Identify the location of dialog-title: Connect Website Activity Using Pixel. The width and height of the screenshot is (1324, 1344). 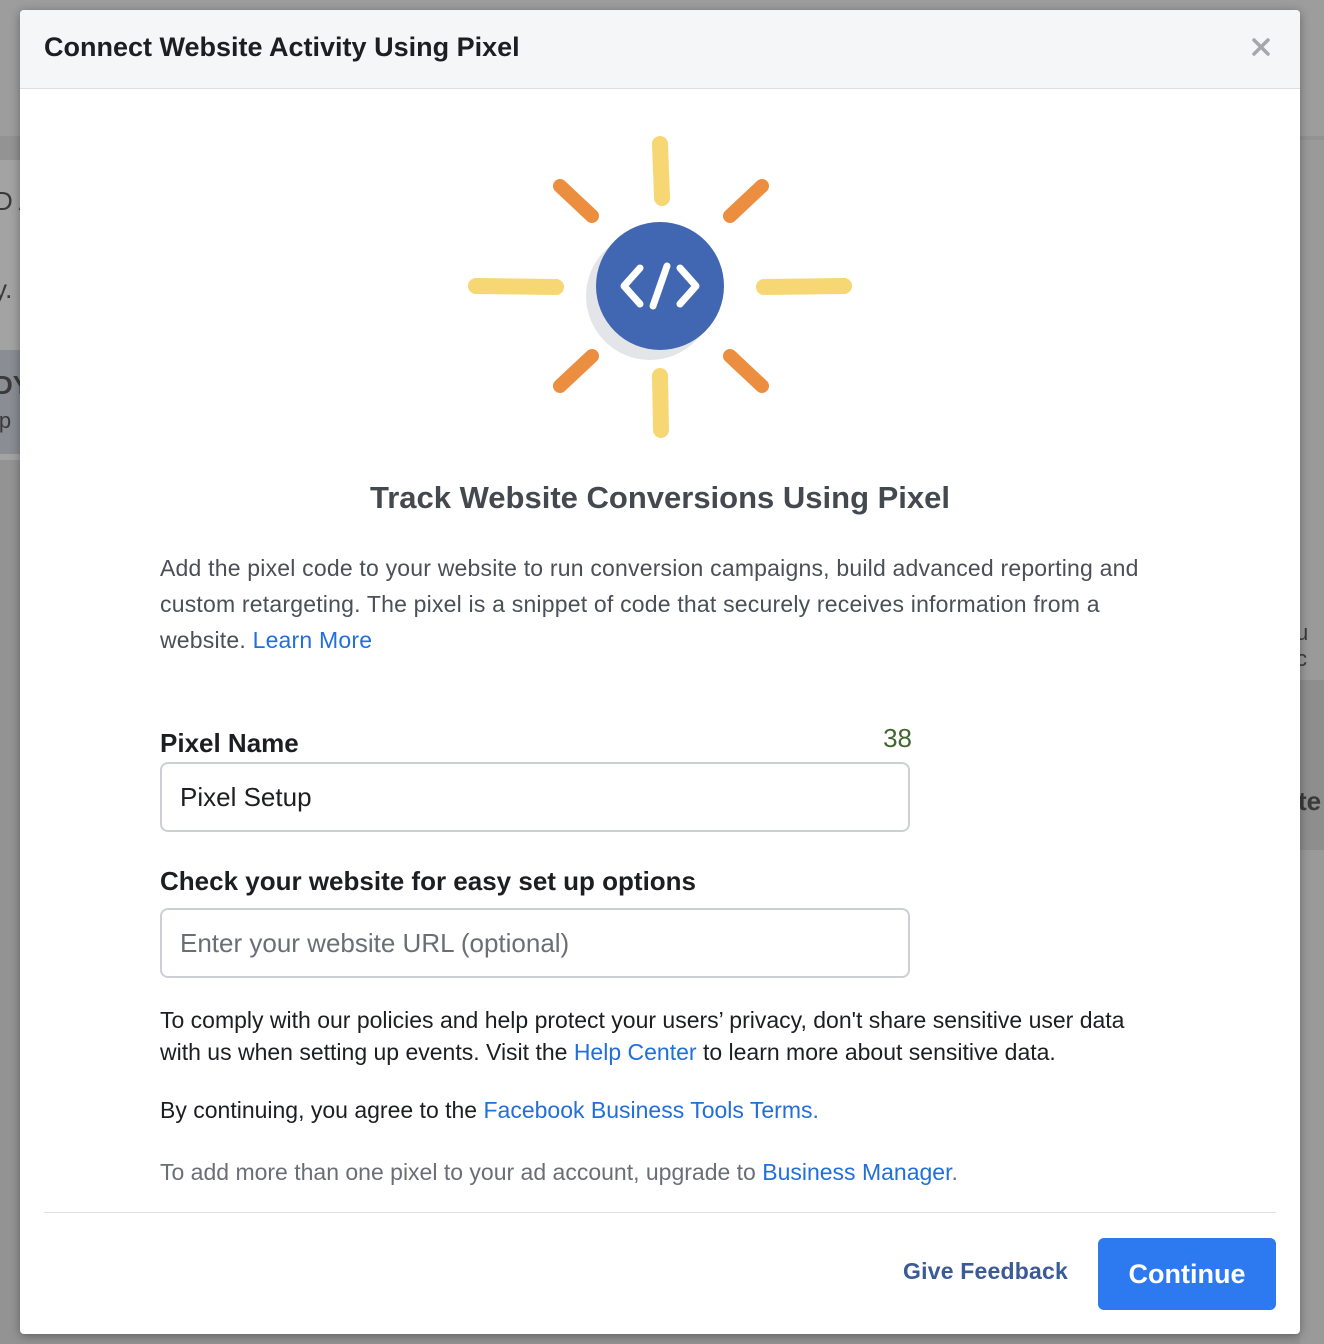
(282, 47).